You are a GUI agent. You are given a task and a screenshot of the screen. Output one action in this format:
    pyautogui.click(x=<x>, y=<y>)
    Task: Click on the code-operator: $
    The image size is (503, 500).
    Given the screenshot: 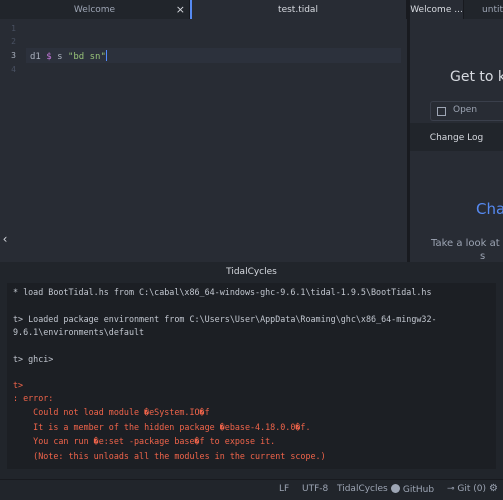 What is the action you would take?
    pyautogui.click(x=49, y=57)
    